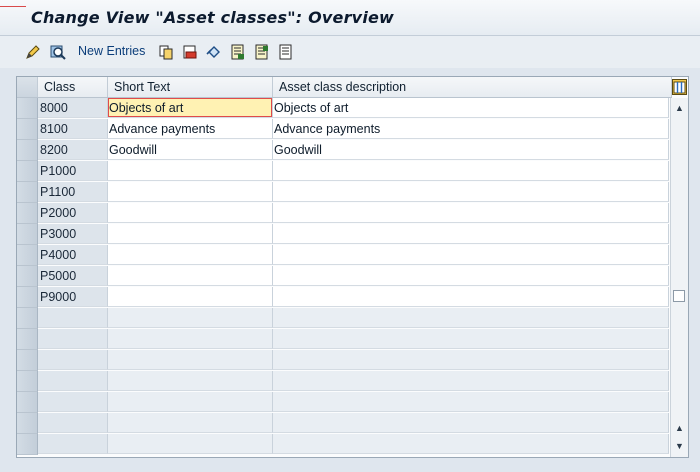 This screenshot has height=472, width=700. I want to click on vertical-scrollbar: ▲ ▲ ▼, so click(679, 277).